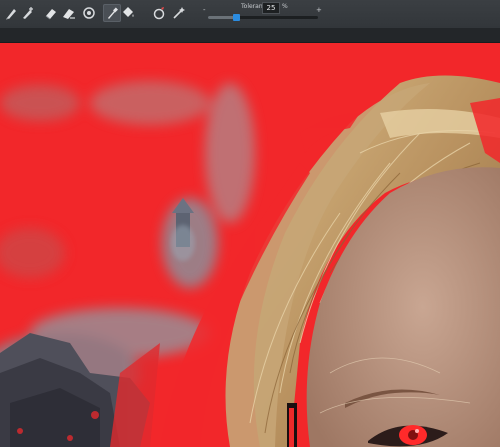  Describe the element at coordinates (89, 13) in the screenshot. I see `refine-brush-icon` at that location.